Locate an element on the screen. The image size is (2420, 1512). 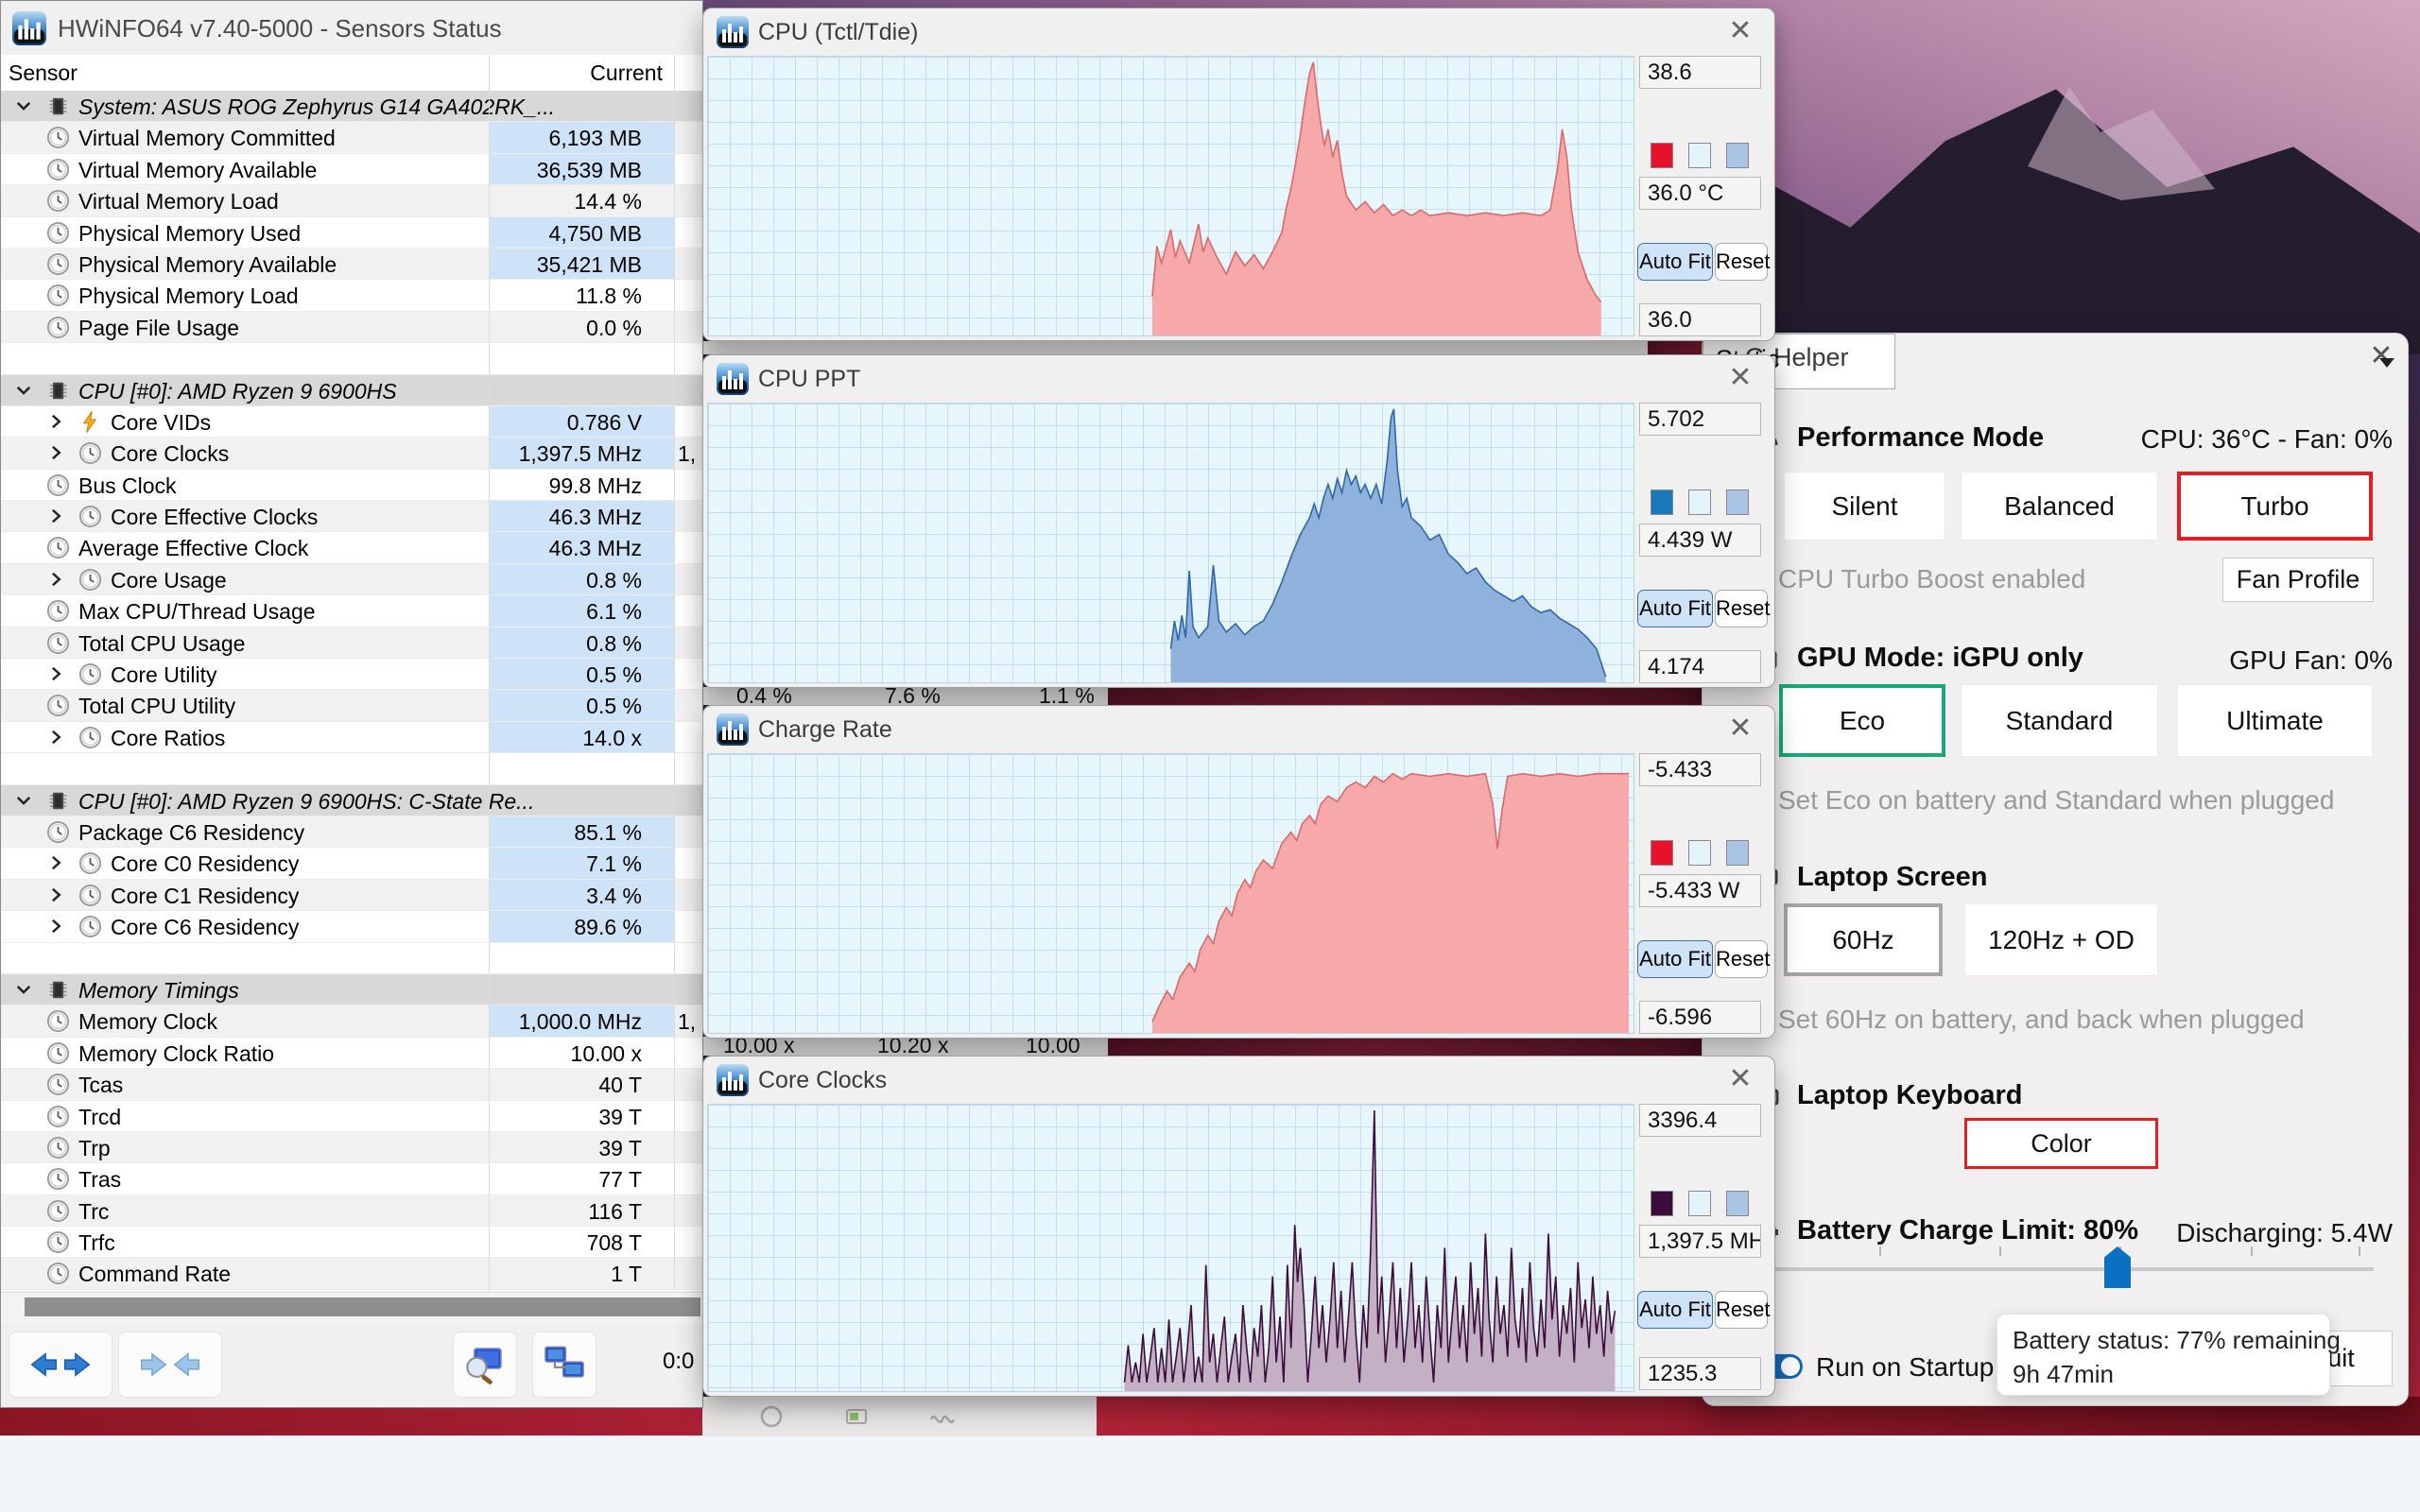
perf-mode-balanced-button: Balanced is located at coordinates (2059, 506).